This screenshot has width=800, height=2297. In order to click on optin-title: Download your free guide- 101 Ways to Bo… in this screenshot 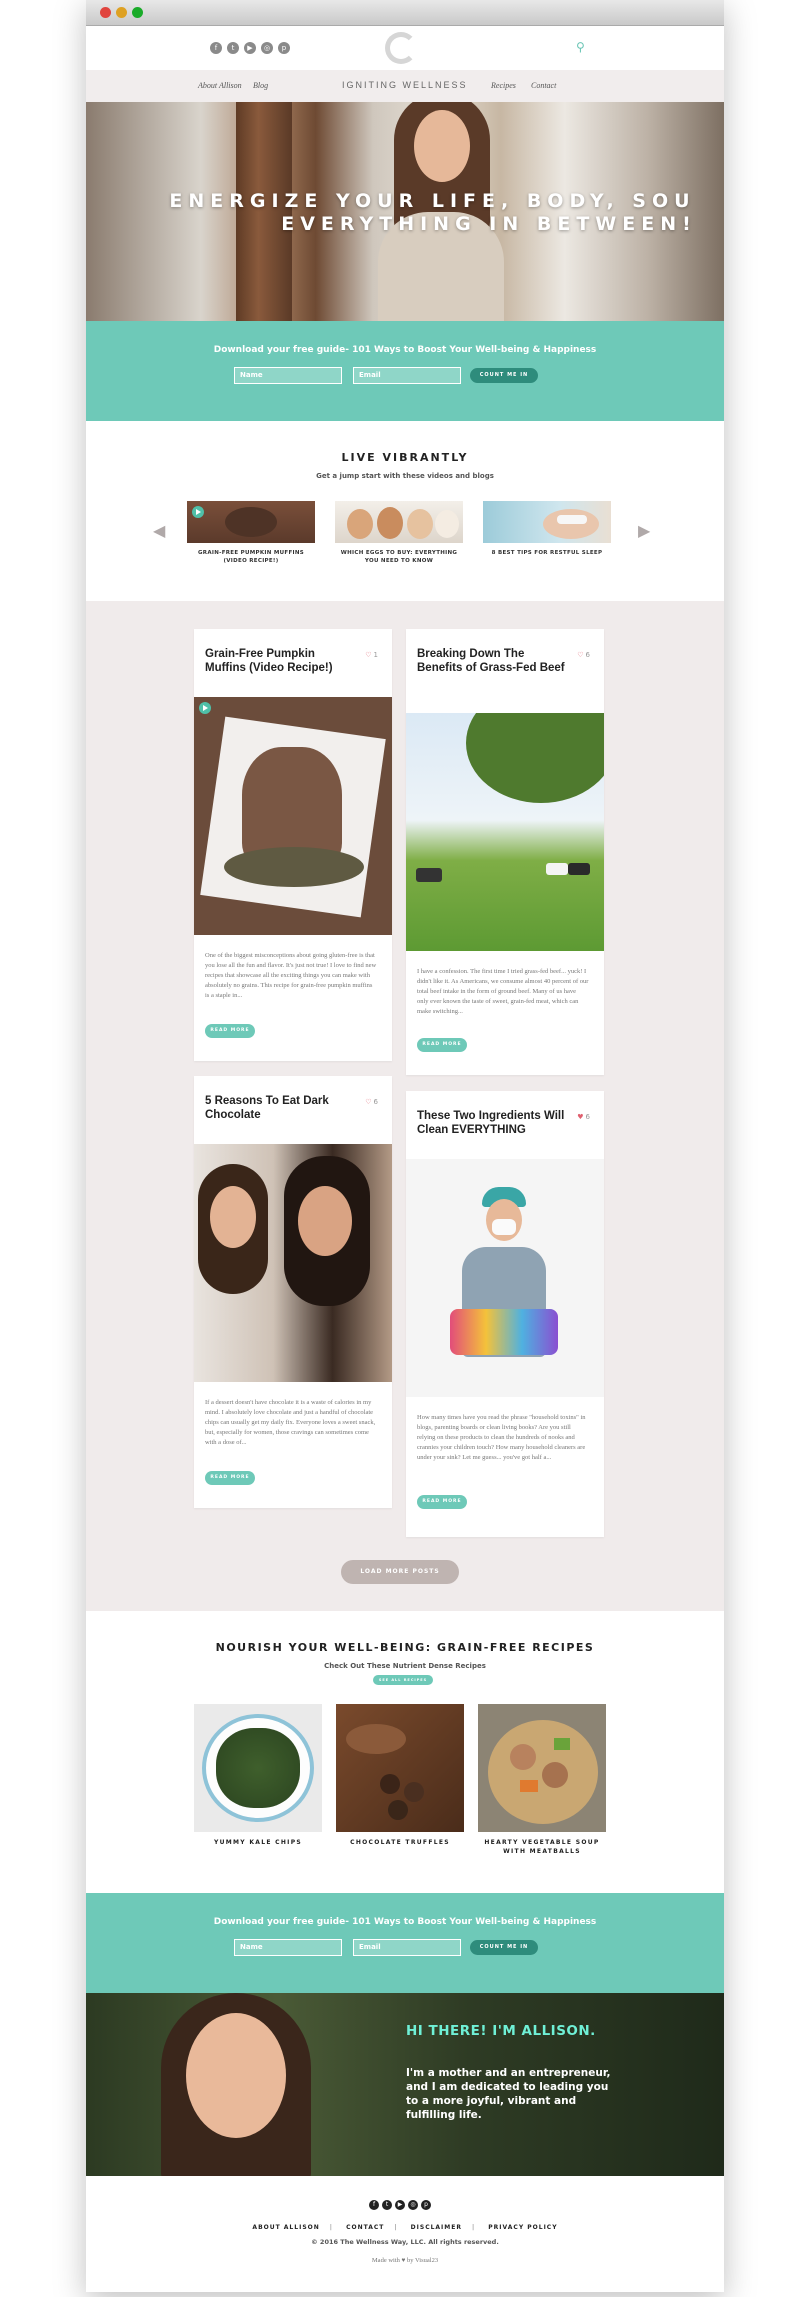, I will do `click(405, 1922)`.